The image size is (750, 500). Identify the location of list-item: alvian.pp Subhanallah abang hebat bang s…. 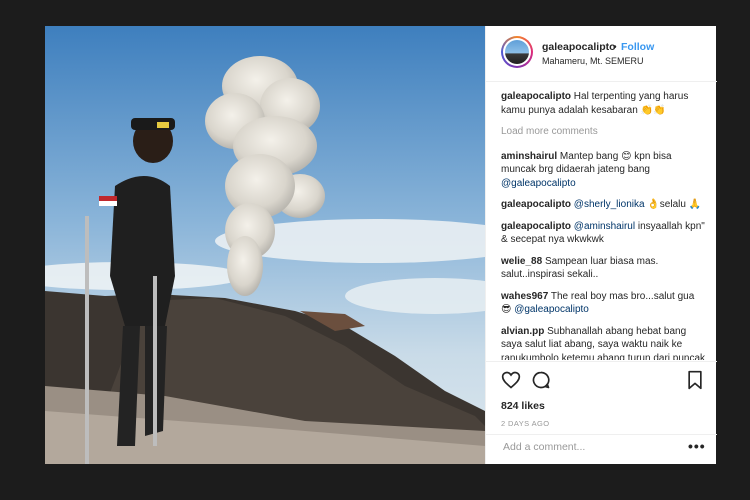
(603, 343).